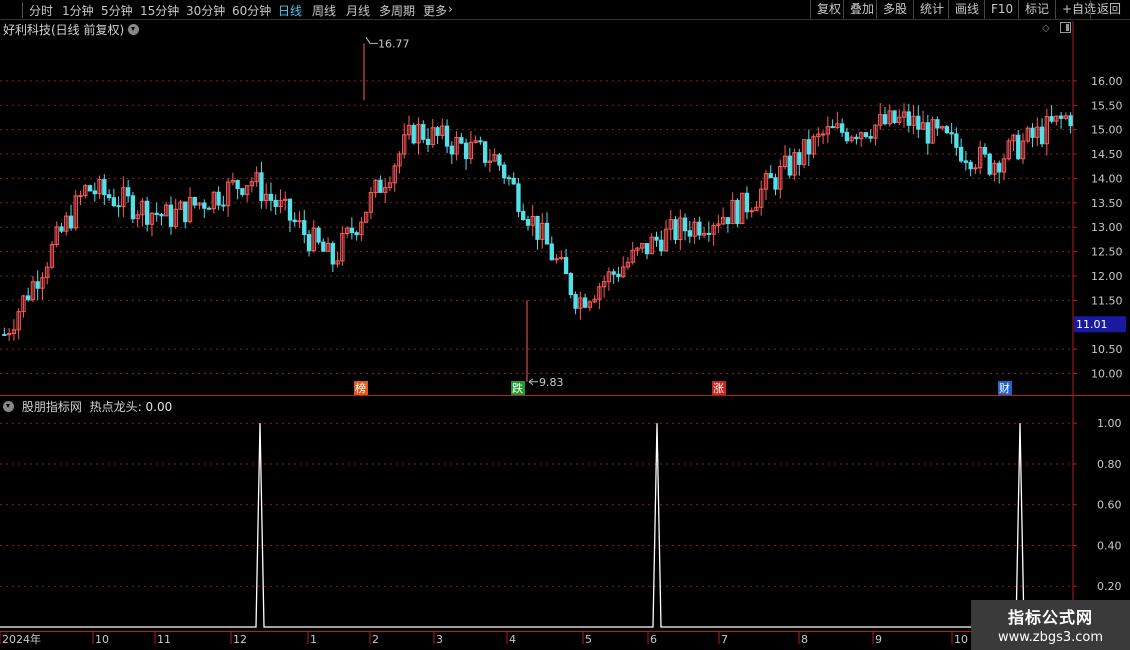 The width and height of the screenshot is (1130, 650). What do you see at coordinates (1107, 154) in the screenshot?
I see `price-tick-label: 14.50` at bounding box center [1107, 154].